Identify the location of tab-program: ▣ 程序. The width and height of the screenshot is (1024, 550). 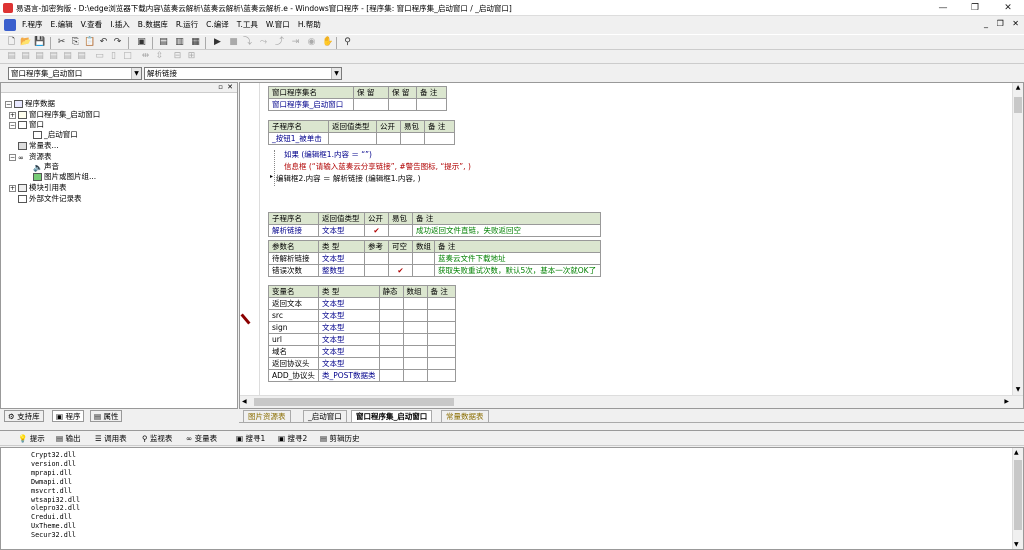
(68, 416).